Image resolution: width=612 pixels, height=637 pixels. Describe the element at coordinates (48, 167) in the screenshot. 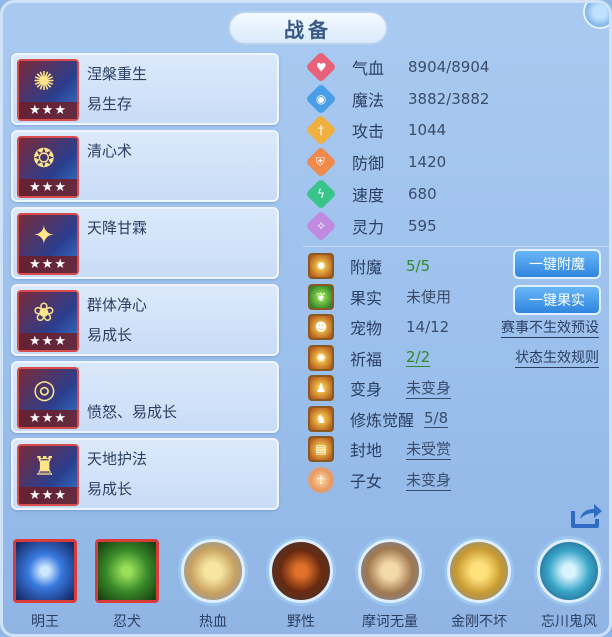

I see `dragon-icon: ❂ ★★★` at that location.